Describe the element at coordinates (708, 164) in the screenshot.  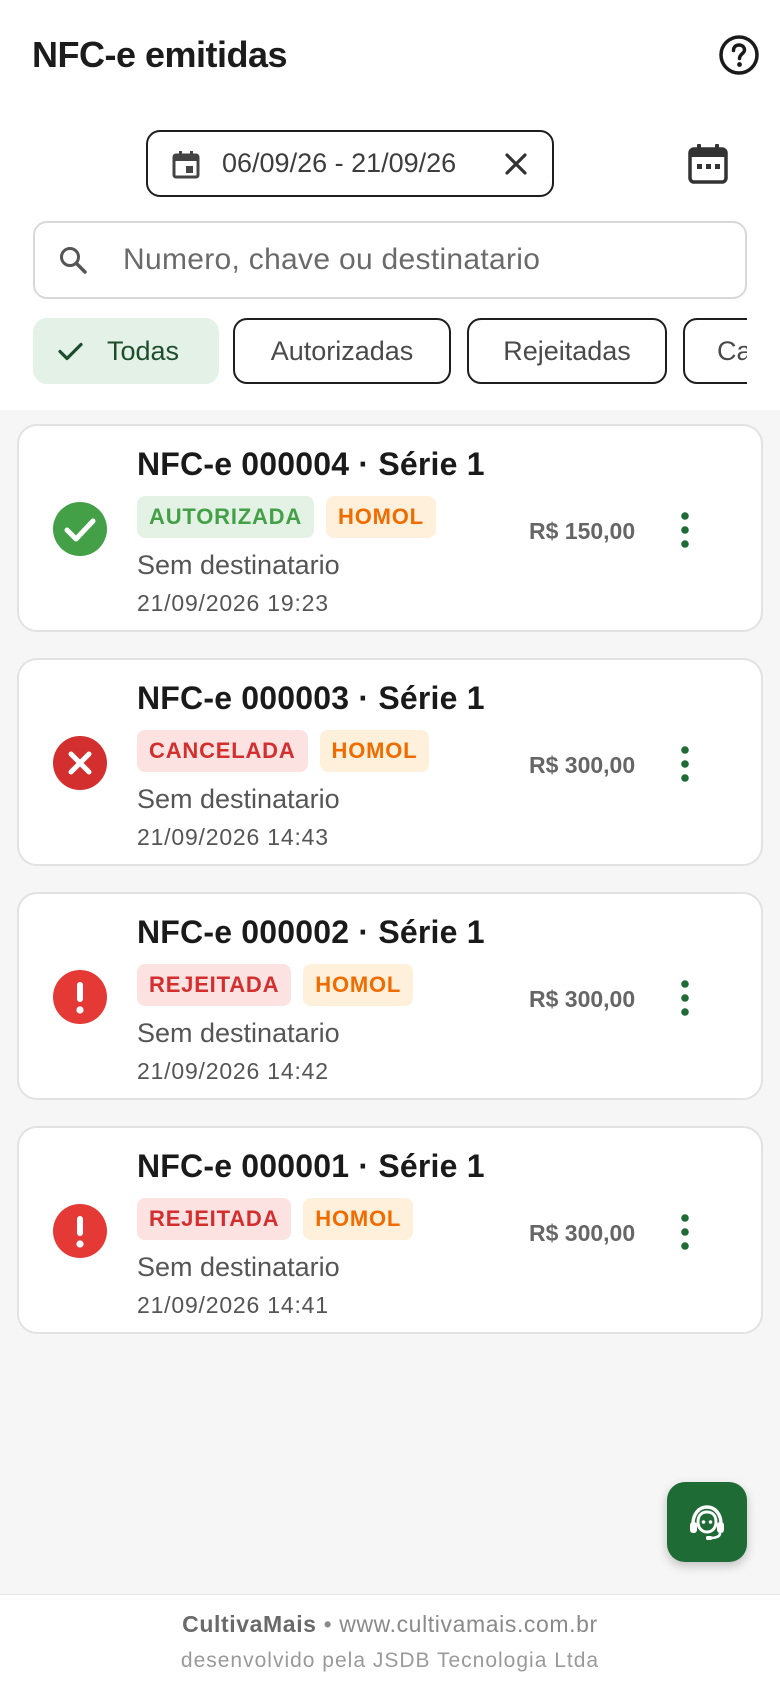
I see `calendar-icon` at that location.